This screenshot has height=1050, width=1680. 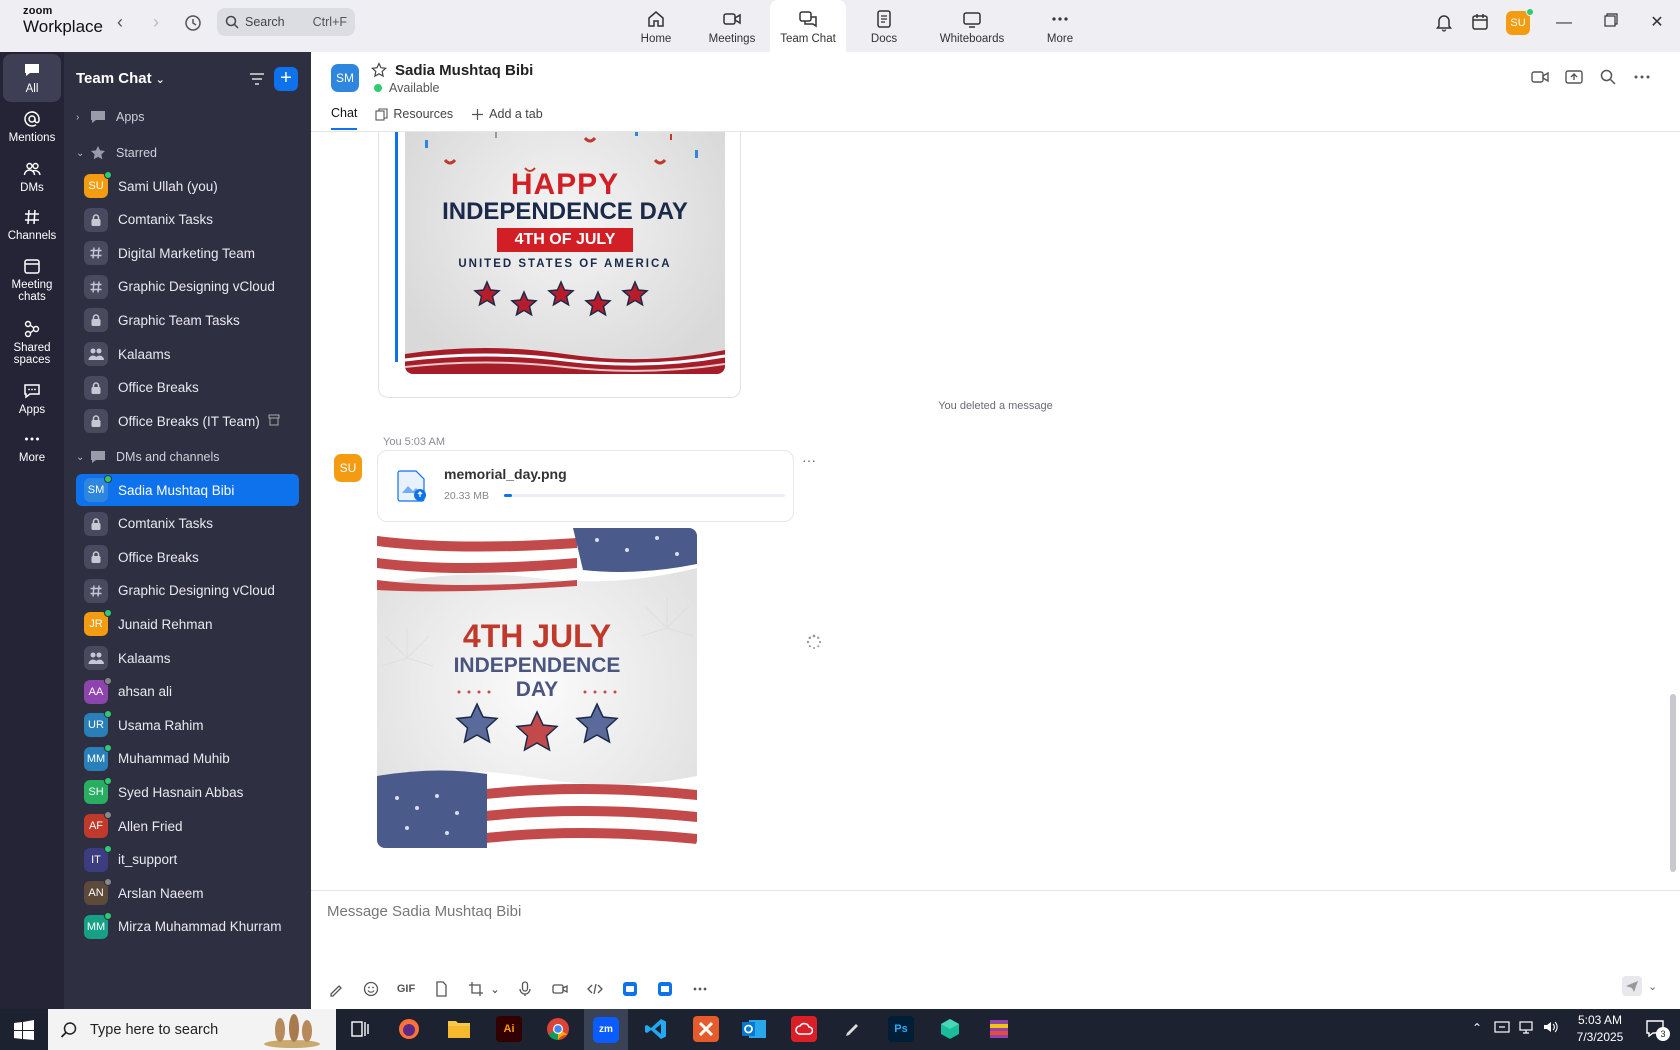 I want to click on chrome-icon, so click(x=558, y=1029).